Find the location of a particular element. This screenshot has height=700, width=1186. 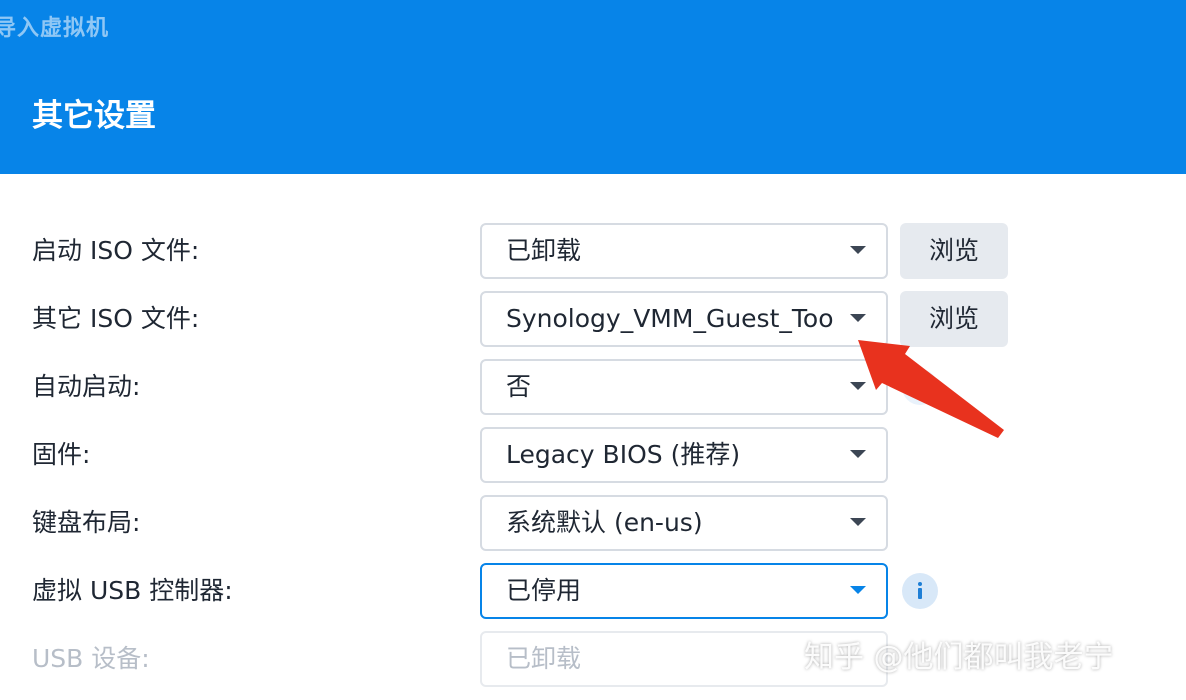

boot-iso-value: 已卸载 is located at coordinates (544, 250).